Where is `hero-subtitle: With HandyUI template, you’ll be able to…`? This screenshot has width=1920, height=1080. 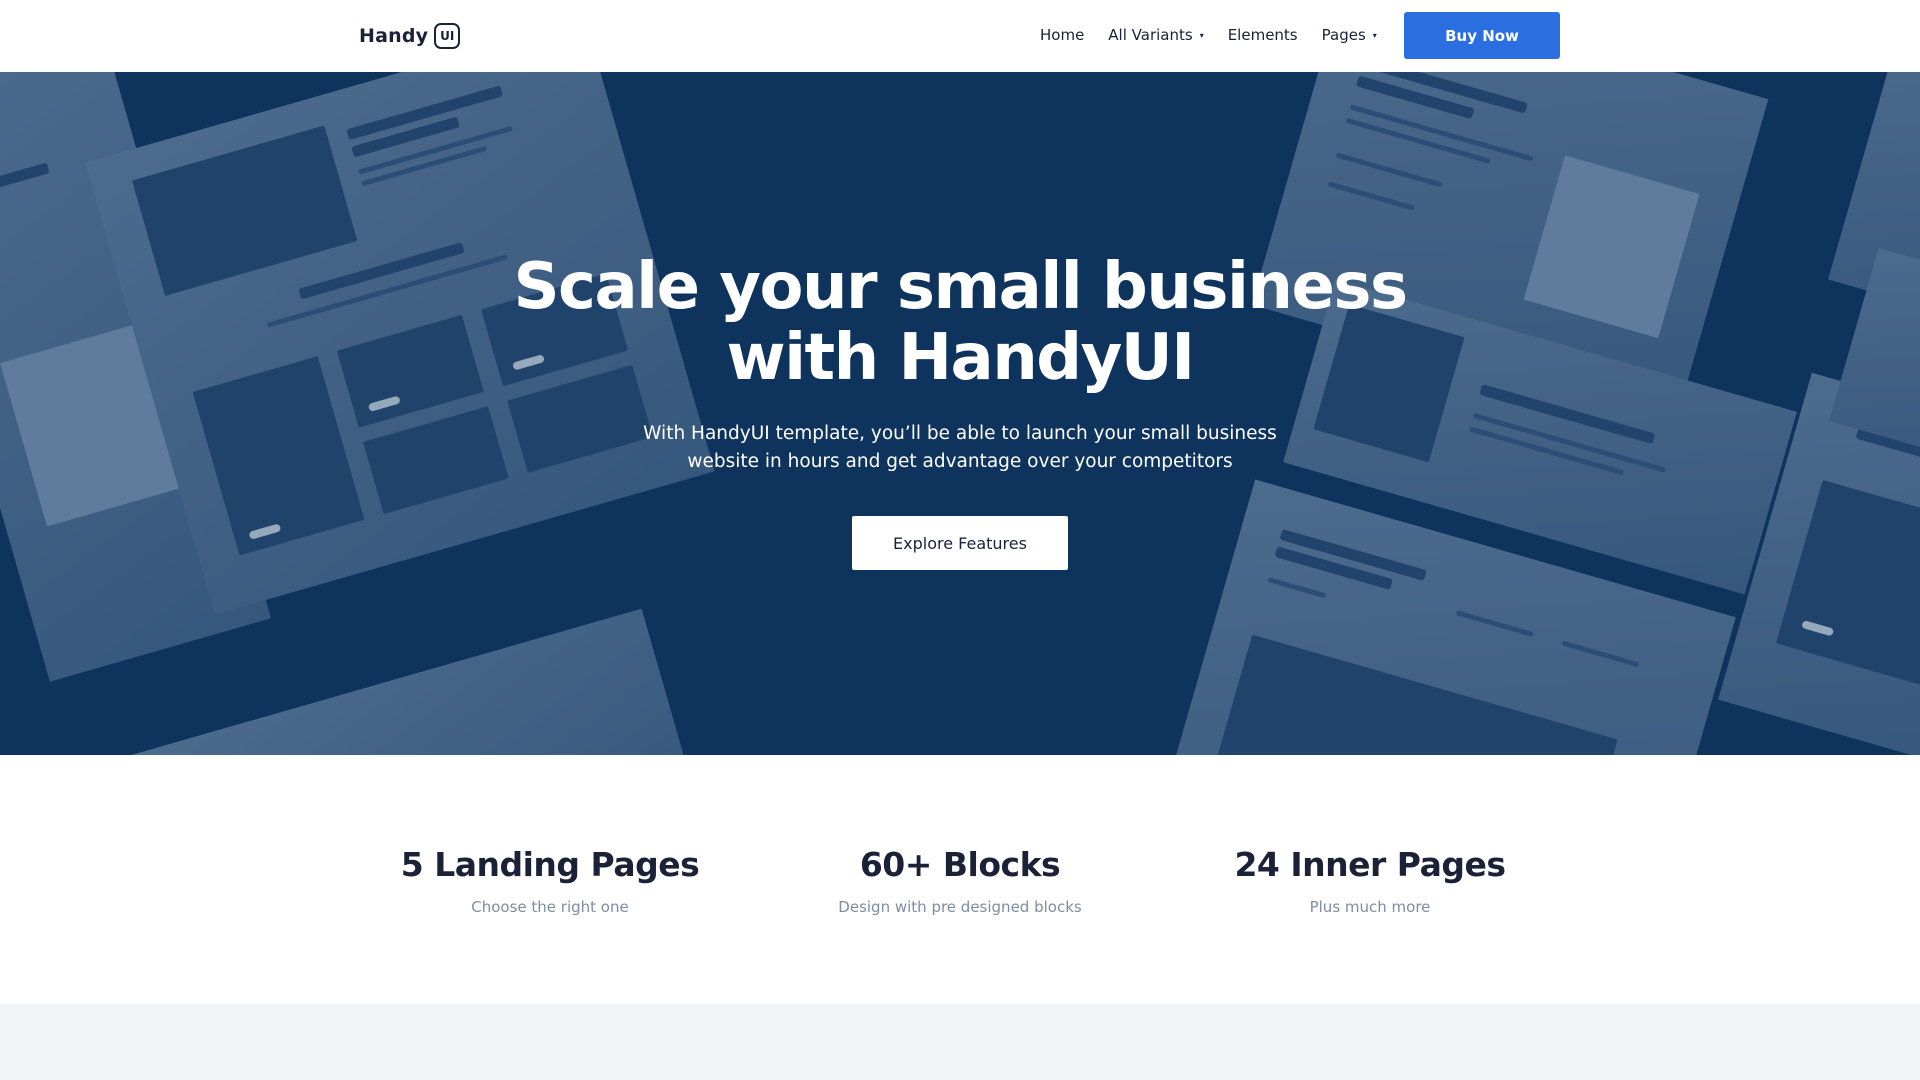
hero-subtitle: With HandyUI template, you’ll be able to… is located at coordinates (960, 448).